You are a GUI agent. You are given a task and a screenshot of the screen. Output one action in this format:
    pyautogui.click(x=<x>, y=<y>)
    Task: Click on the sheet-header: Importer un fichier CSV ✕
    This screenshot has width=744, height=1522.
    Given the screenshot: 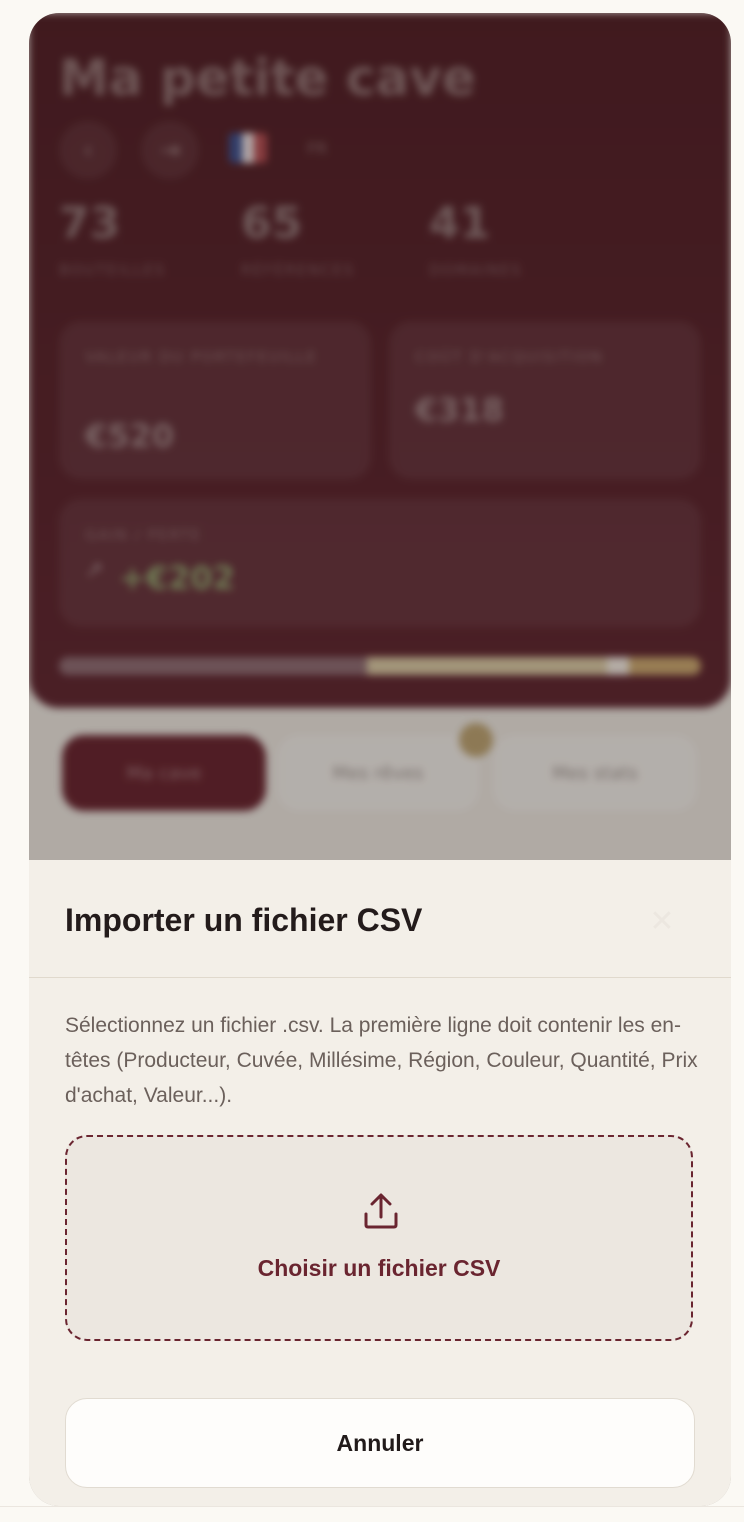 What is the action you would take?
    pyautogui.click(x=380, y=919)
    